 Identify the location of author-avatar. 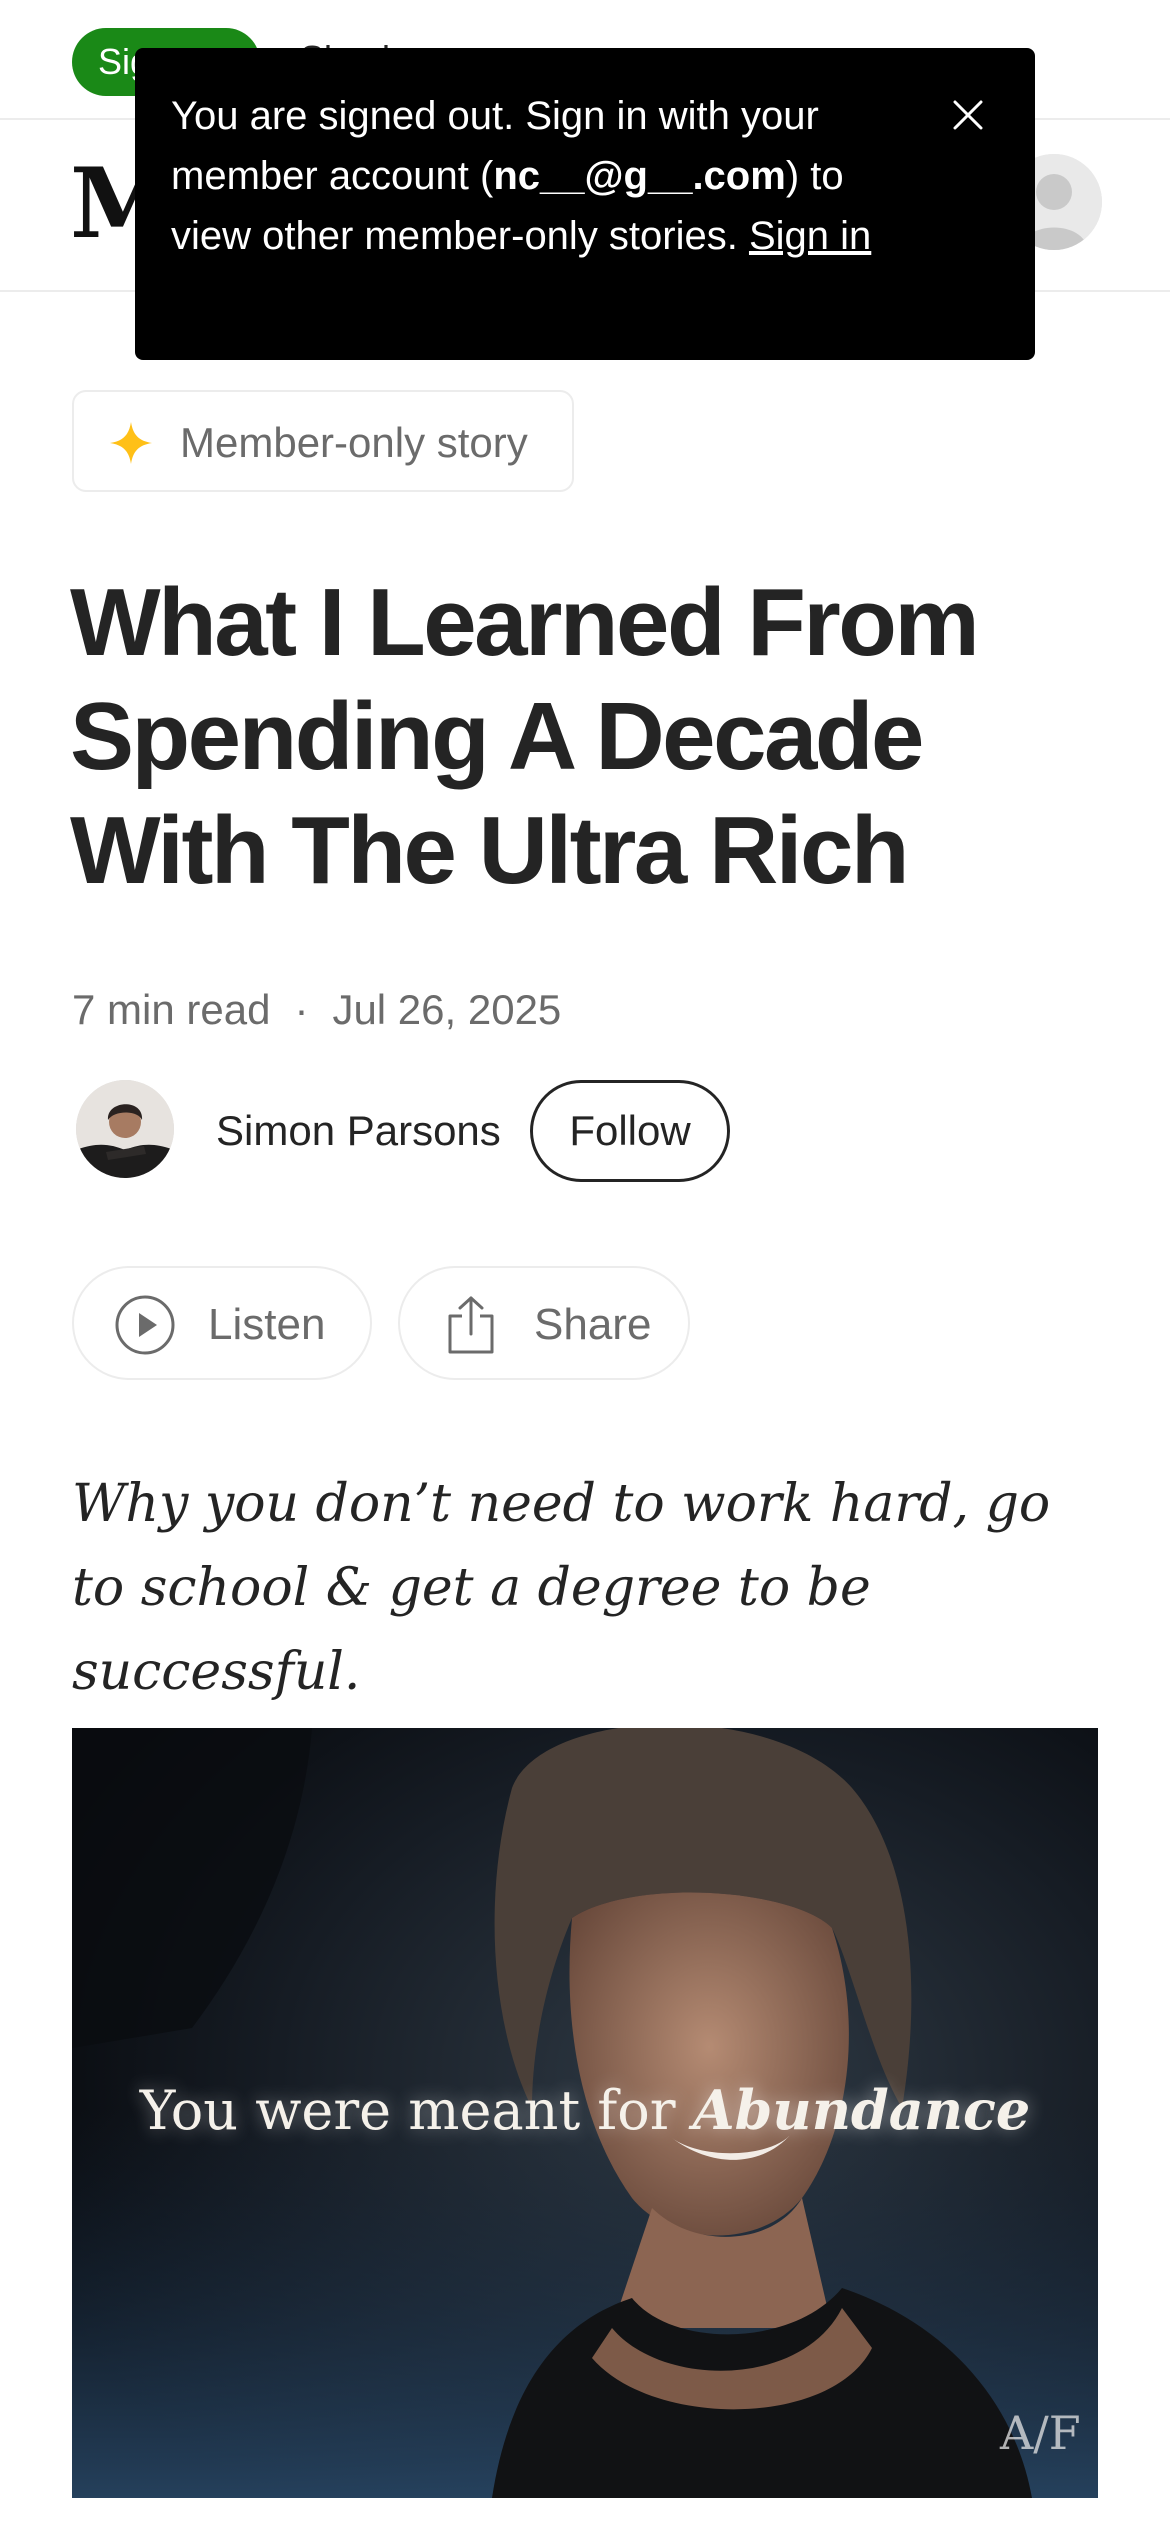
(125, 1129).